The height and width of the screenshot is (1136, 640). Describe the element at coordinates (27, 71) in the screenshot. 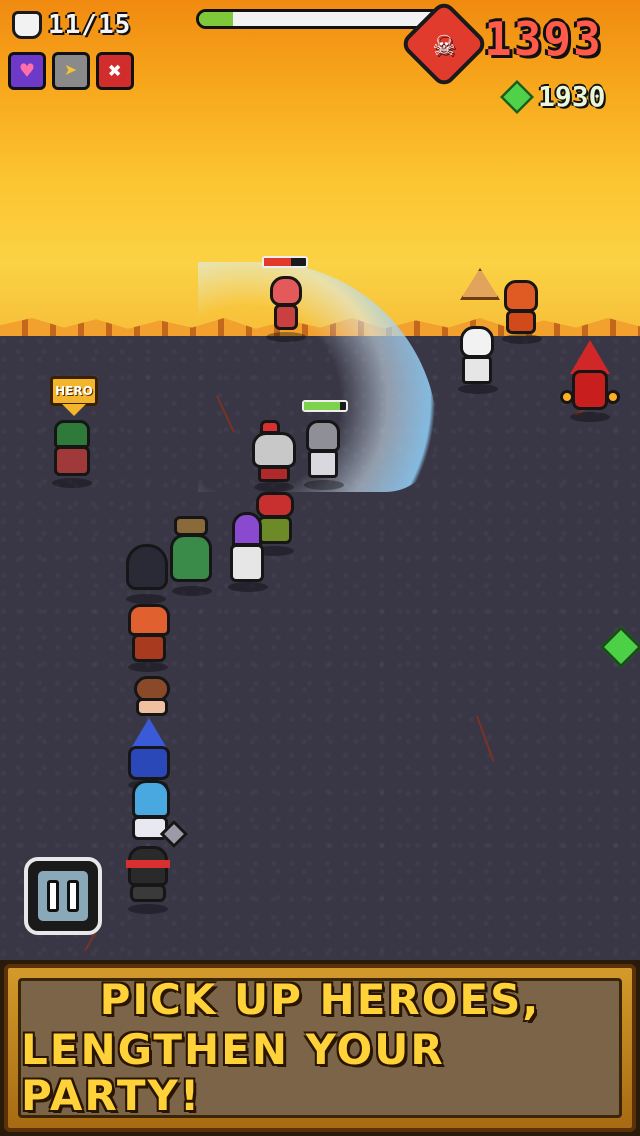

I see `heart-powerup-icon: ♥` at that location.